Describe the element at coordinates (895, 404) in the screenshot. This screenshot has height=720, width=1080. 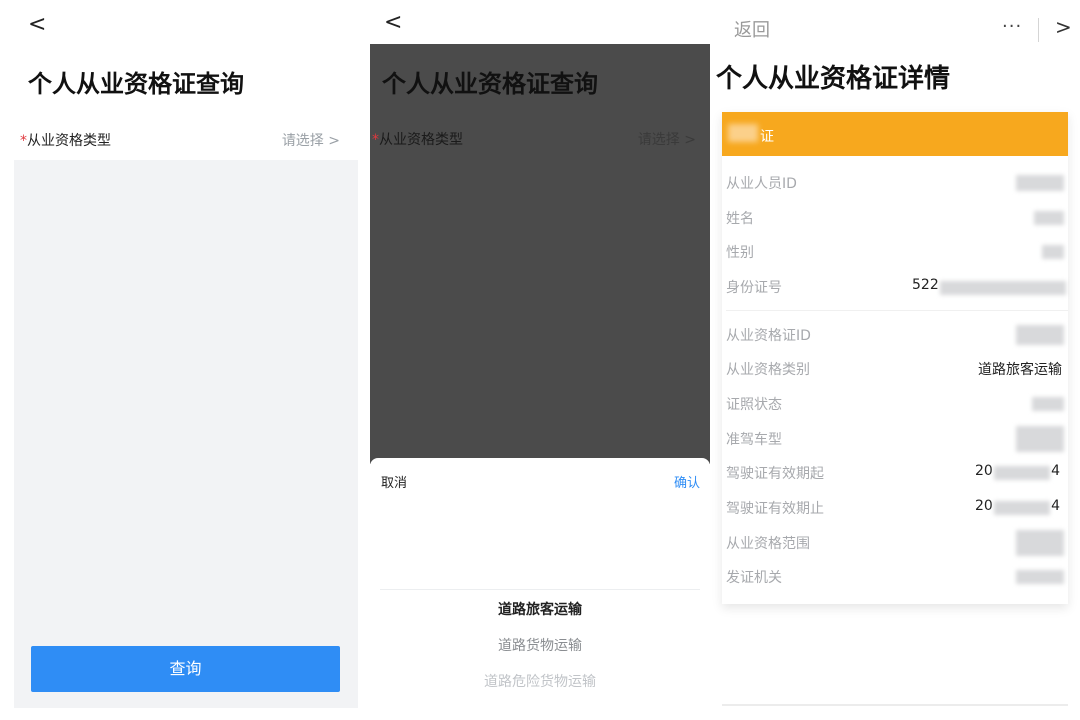
I see `detail-row: 证照状态` at that location.